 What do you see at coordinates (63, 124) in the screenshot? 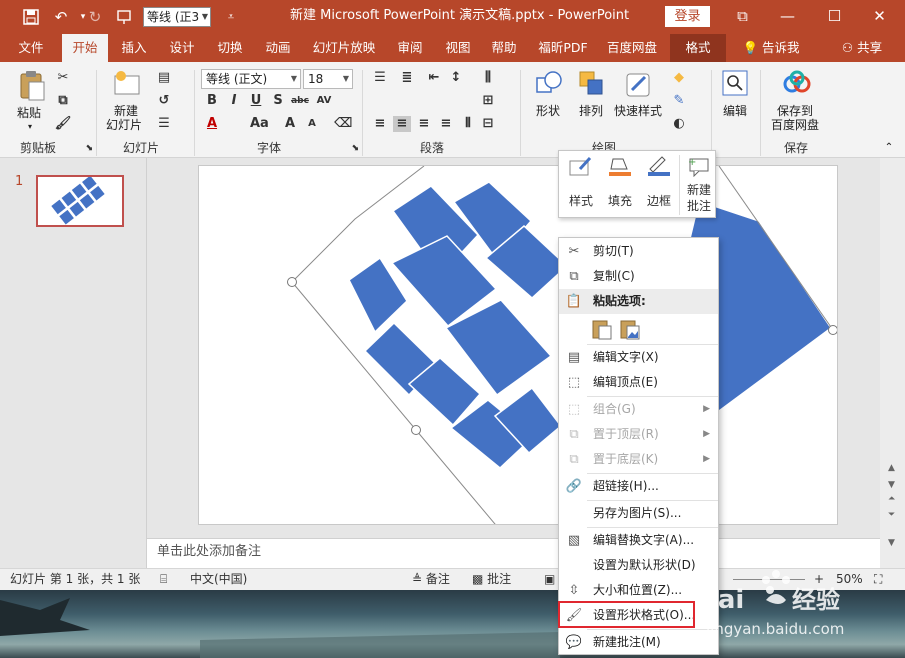
I see `format-painter-icon: 🖌` at bounding box center [63, 124].